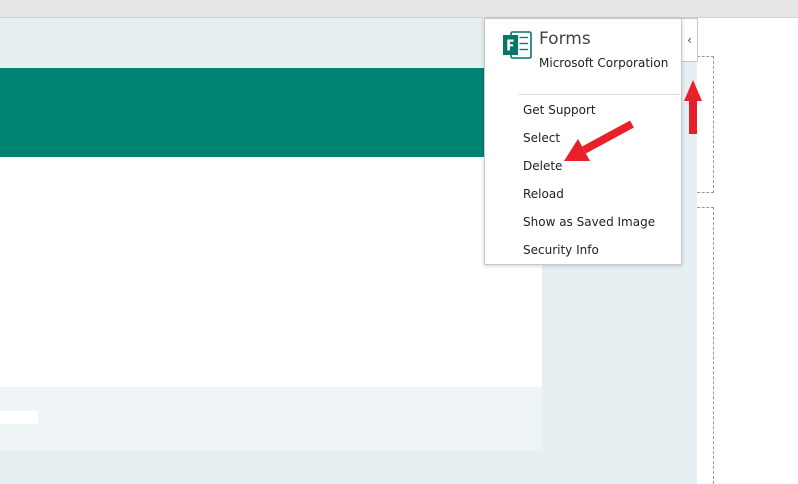 The height and width of the screenshot is (484, 798). Describe the element at coordinates (705, 345) in the screenshot. I see `placeholder-frame-bottom` at that location.